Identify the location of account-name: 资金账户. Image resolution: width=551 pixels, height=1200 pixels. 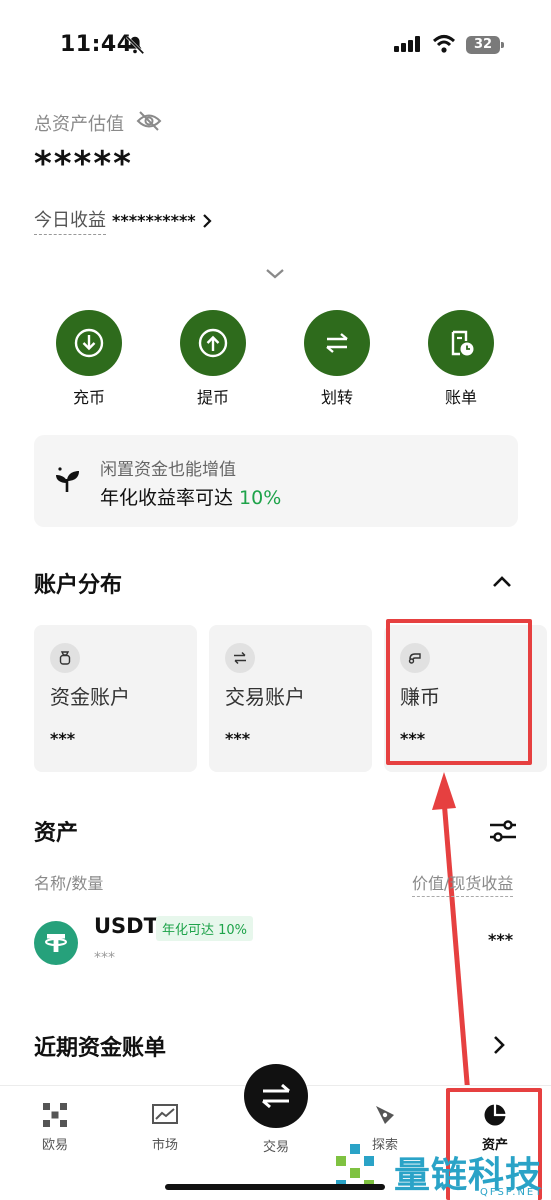
(90, 697).